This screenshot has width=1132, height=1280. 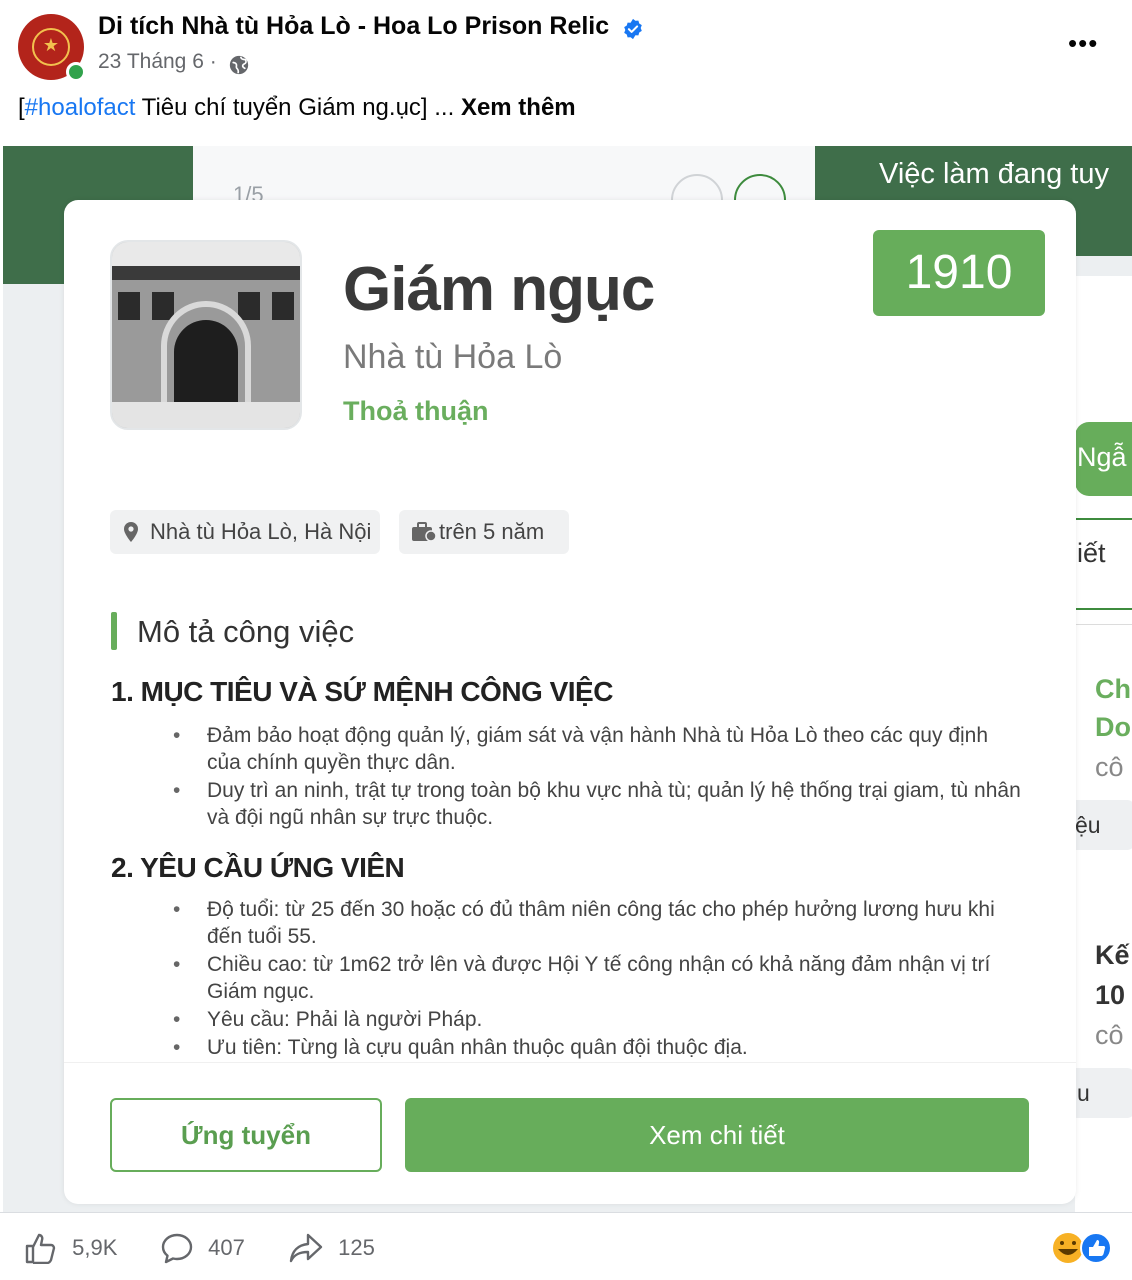 I want to click on background-text: u, so click(x=1083, y=1093).